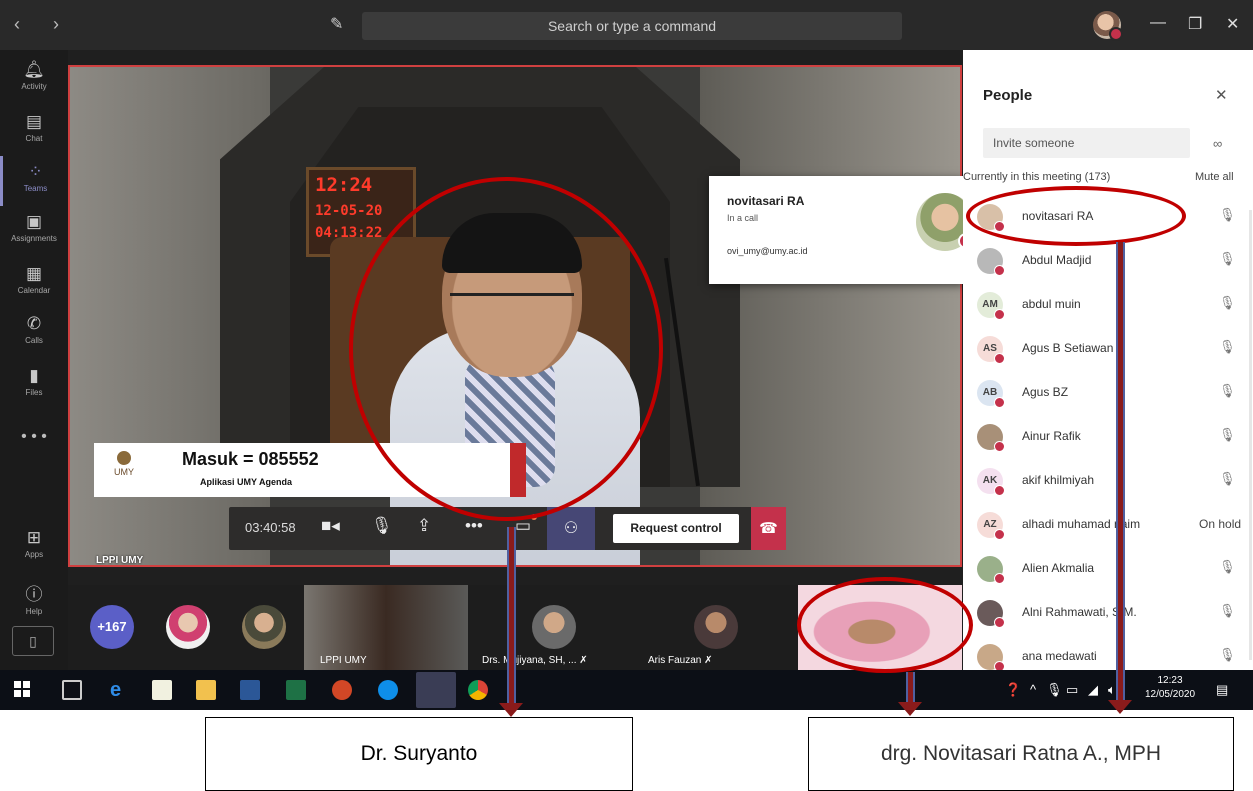  What do you see at coordinates (43, 24) in the screenshot?
I see `back-forward-arrows-icon: ‹ ›` at bounding box center [43, 24].